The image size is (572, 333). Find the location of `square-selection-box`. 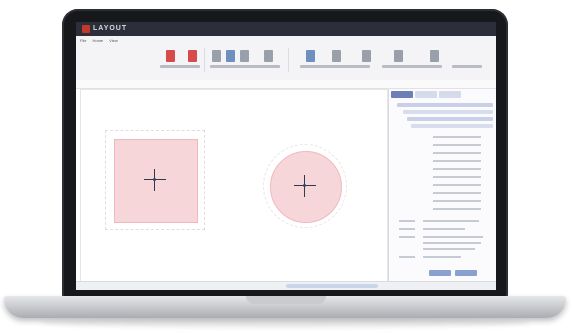

square-selection-box is located at coordinates (155, 180).